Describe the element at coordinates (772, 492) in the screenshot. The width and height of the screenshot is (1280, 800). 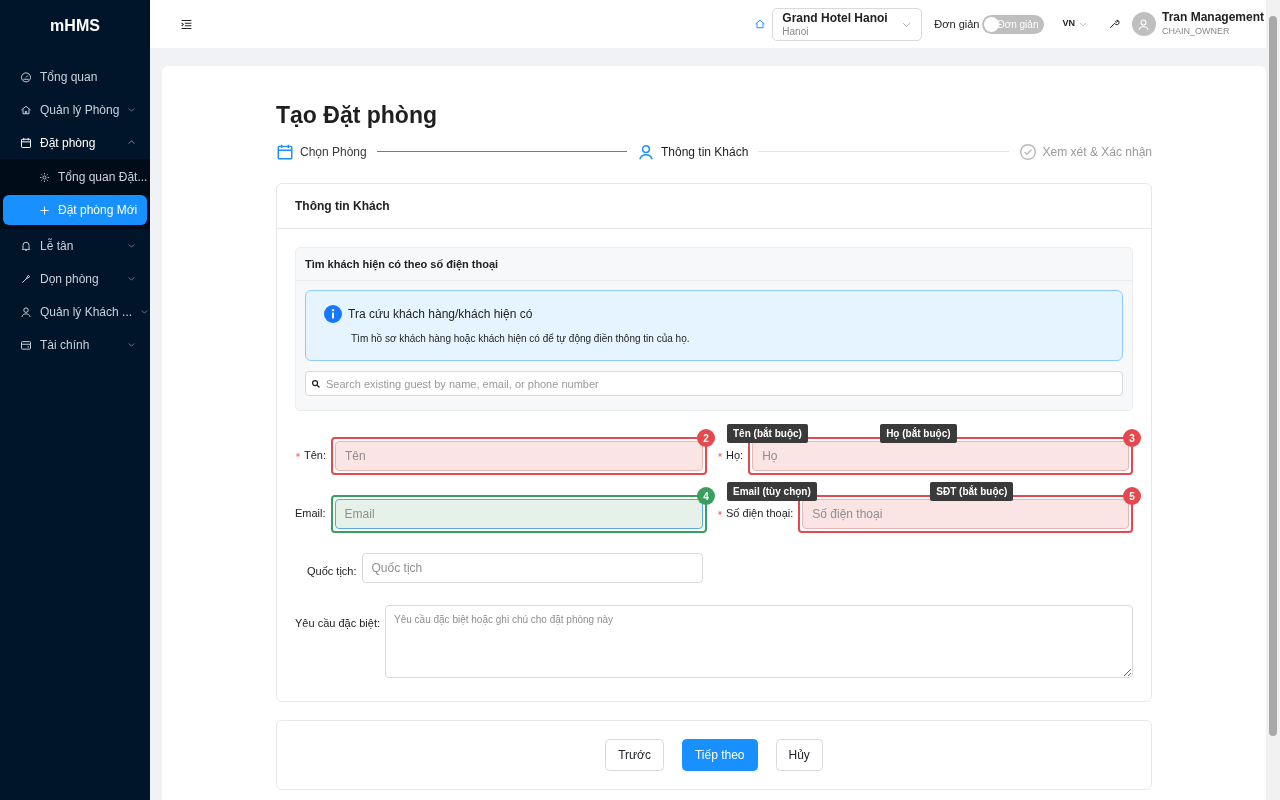
I see `annotation-tooltip: Email (tùy chọn)` at that location.